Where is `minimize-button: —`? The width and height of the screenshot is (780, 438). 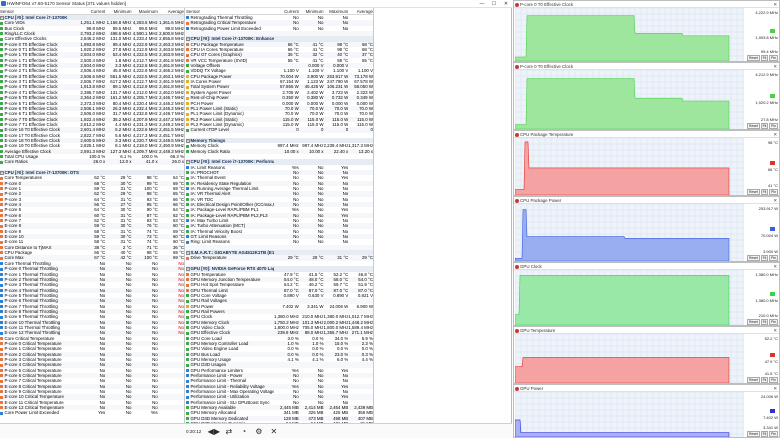
minimize-button: — is located at coordinates (482, 4).